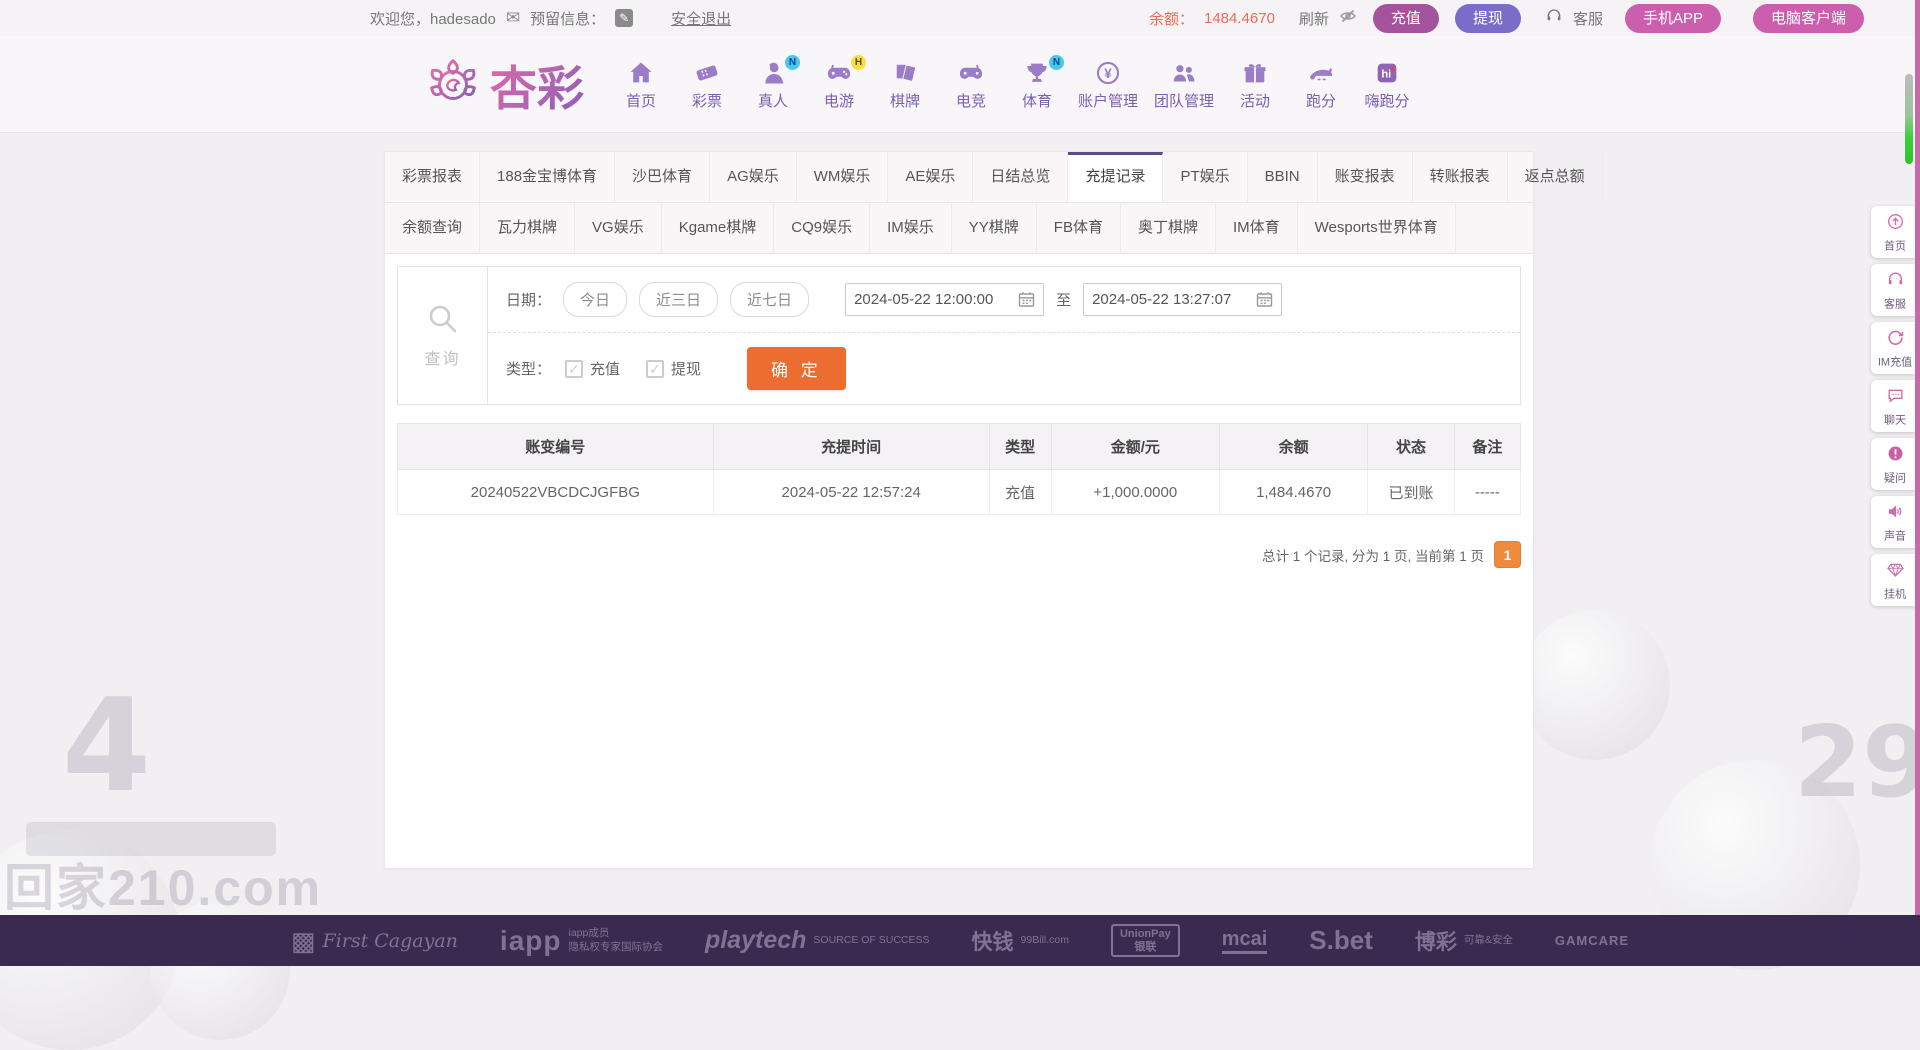 Image resolution: width=1920 pixels, height=1050 pixels. Describe the element at coordinates (1255, 84) in the screenshot. I see `nav-item-promo: 活动` at that location.